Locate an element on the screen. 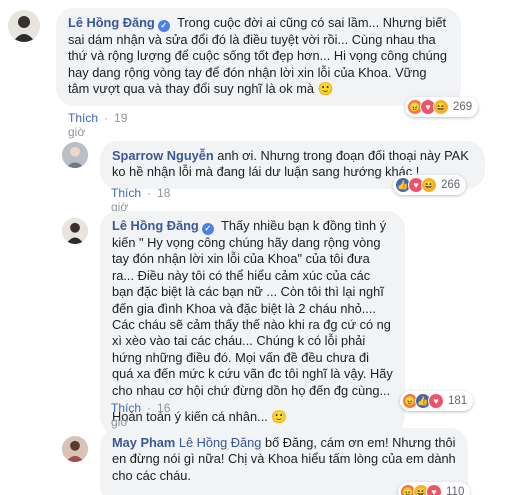 This screenshot has width=517, height=495. comment-actions: Thích · 16 giờ is located at coordinates (141, 415).